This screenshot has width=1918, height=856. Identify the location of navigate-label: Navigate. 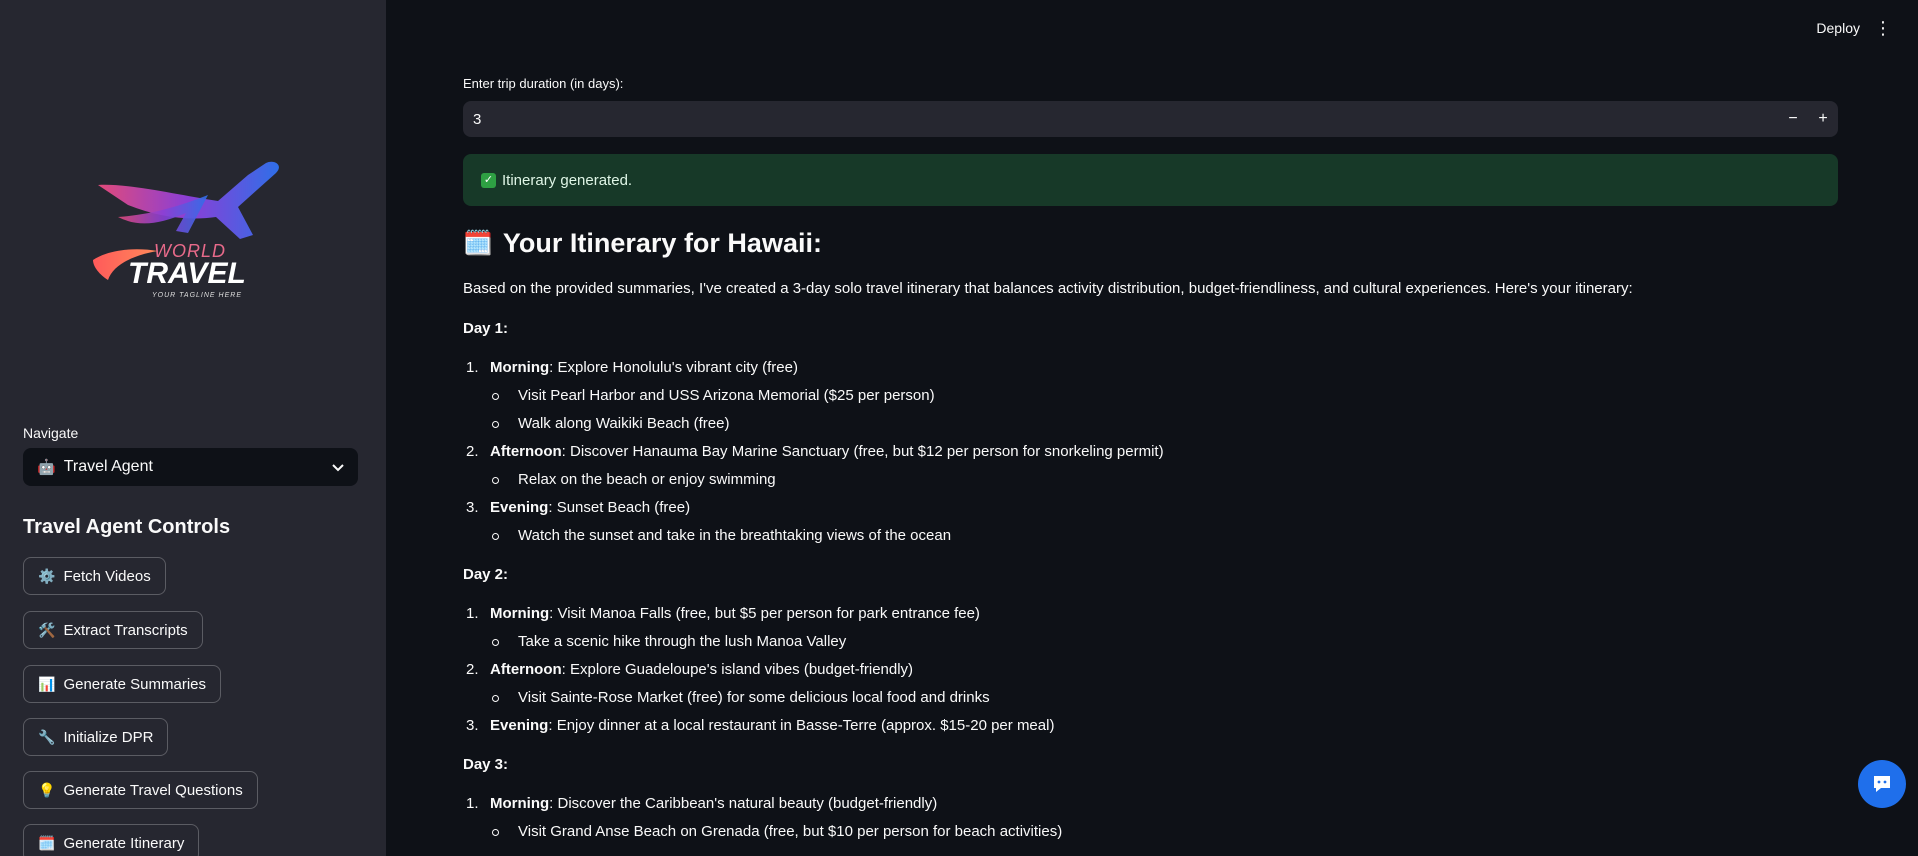
(51, 433).